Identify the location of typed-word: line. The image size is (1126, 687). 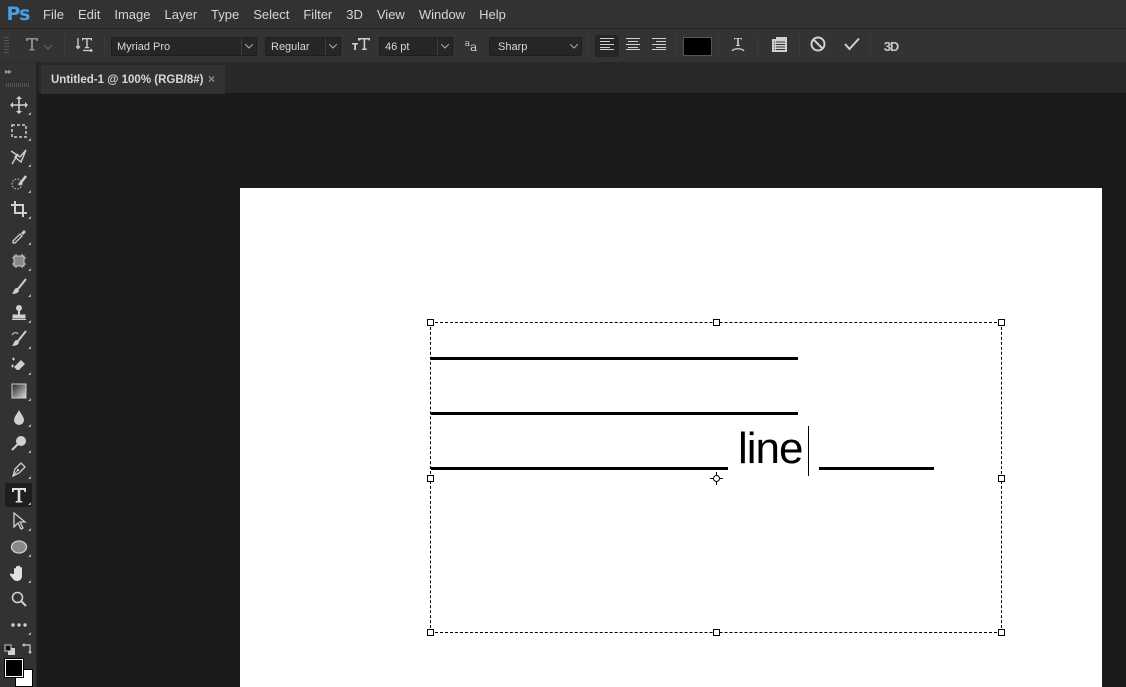
(770, 448).